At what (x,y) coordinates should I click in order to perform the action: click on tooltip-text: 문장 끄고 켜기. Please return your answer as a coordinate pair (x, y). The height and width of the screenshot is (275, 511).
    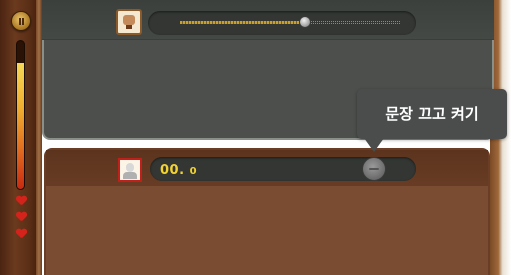
    Looking at the image, I should click on (432, 114).